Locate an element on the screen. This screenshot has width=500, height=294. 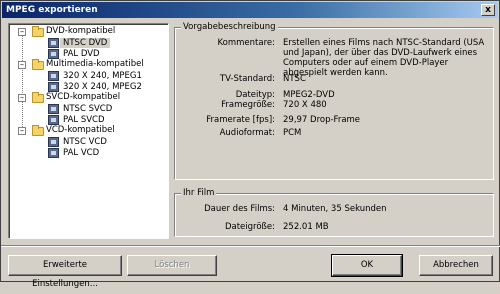
duration-value: 4 Minuten, 35 Sekunden is located at coordinates (335, 209).